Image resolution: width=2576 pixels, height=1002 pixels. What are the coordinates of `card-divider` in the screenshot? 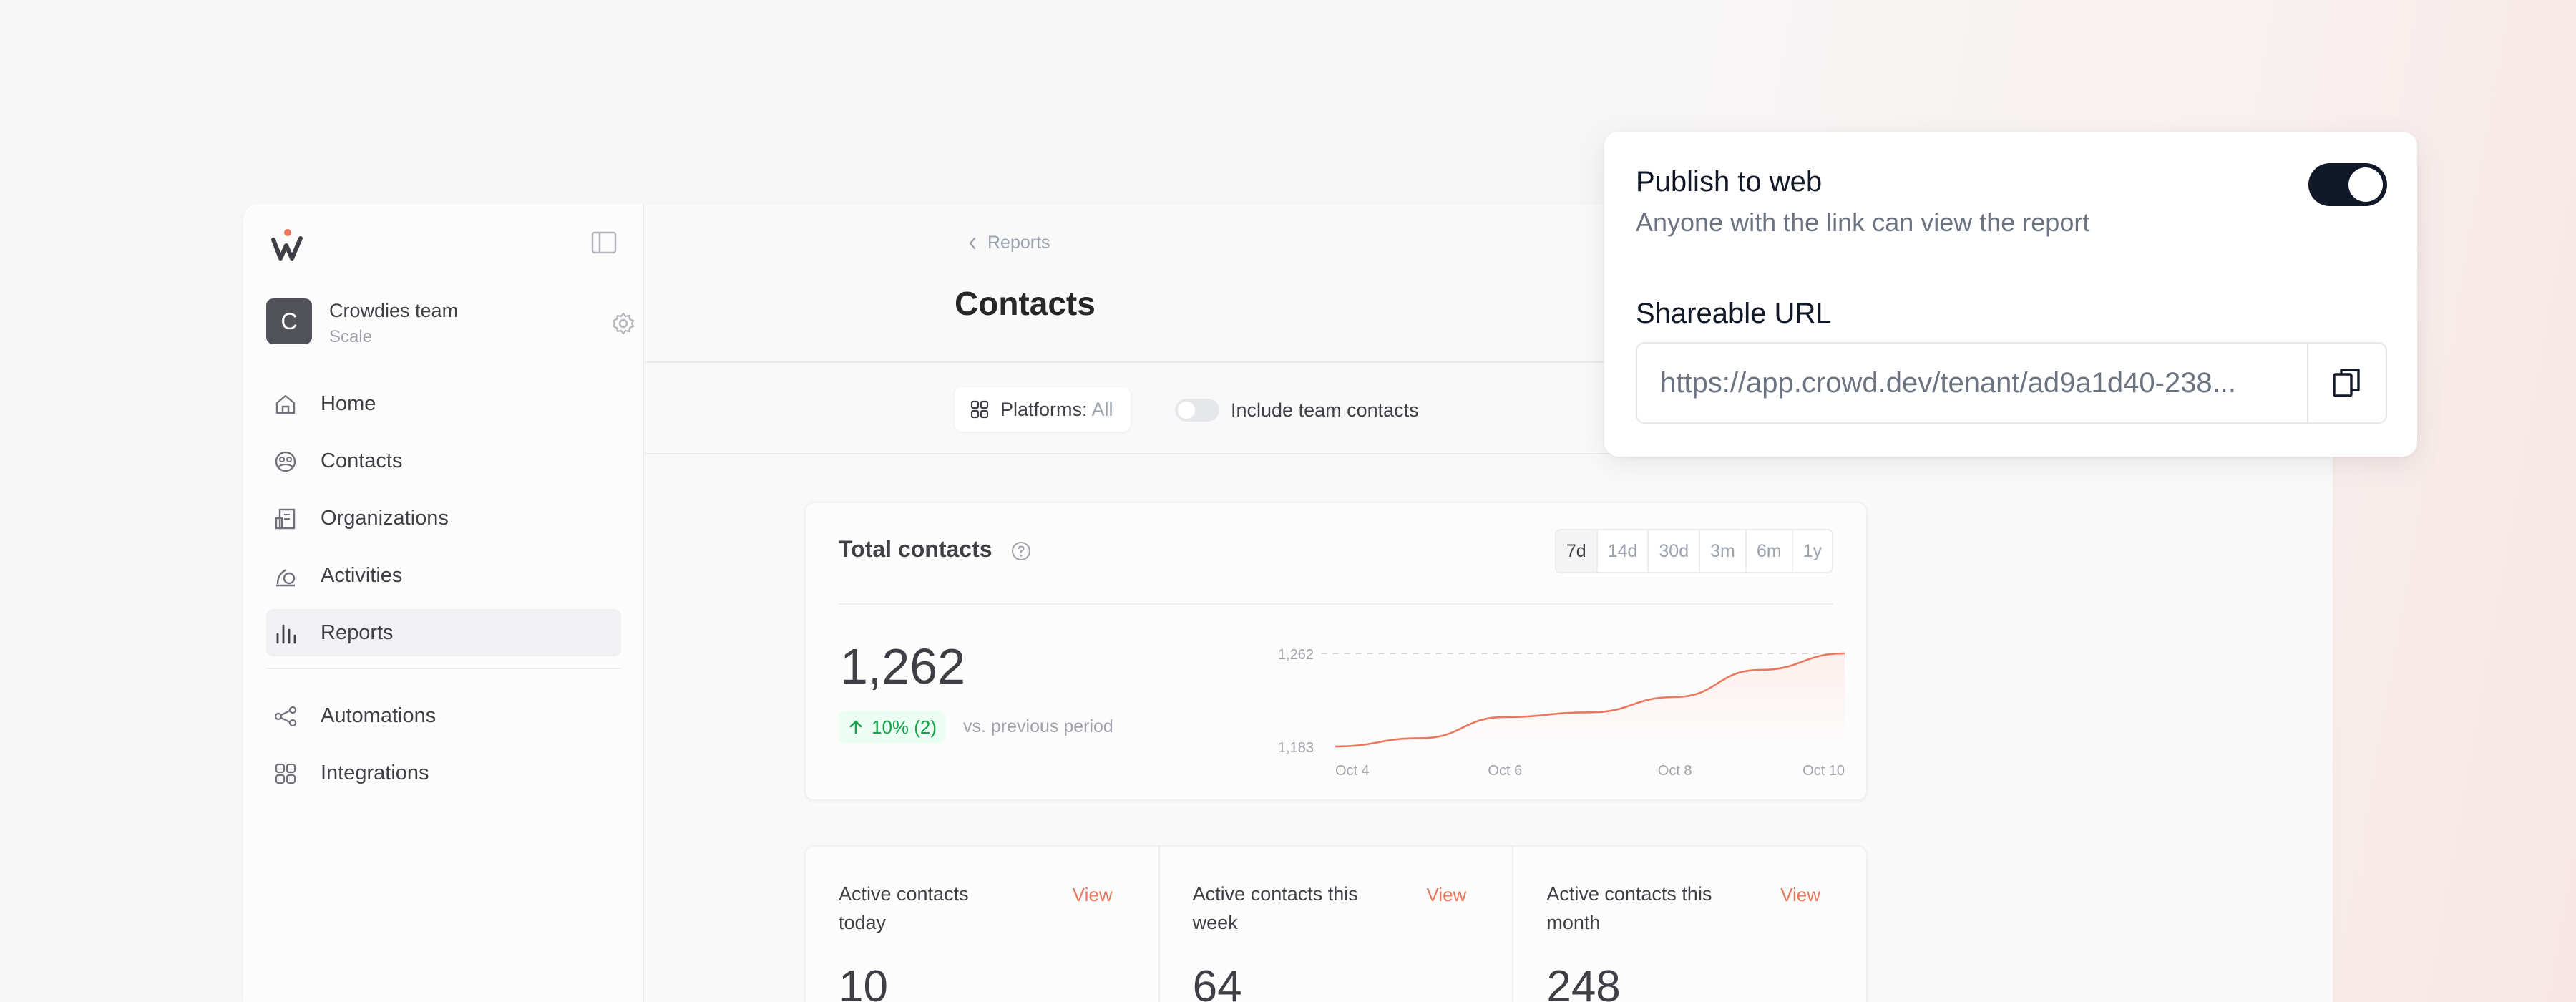 It's located at (1336, 604).